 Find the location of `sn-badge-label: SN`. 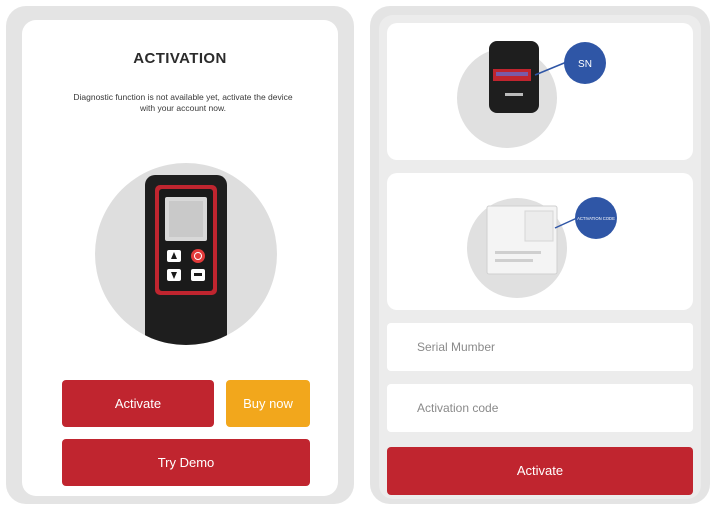

sn-badge-label: SN is located at coordinates (585, 64).